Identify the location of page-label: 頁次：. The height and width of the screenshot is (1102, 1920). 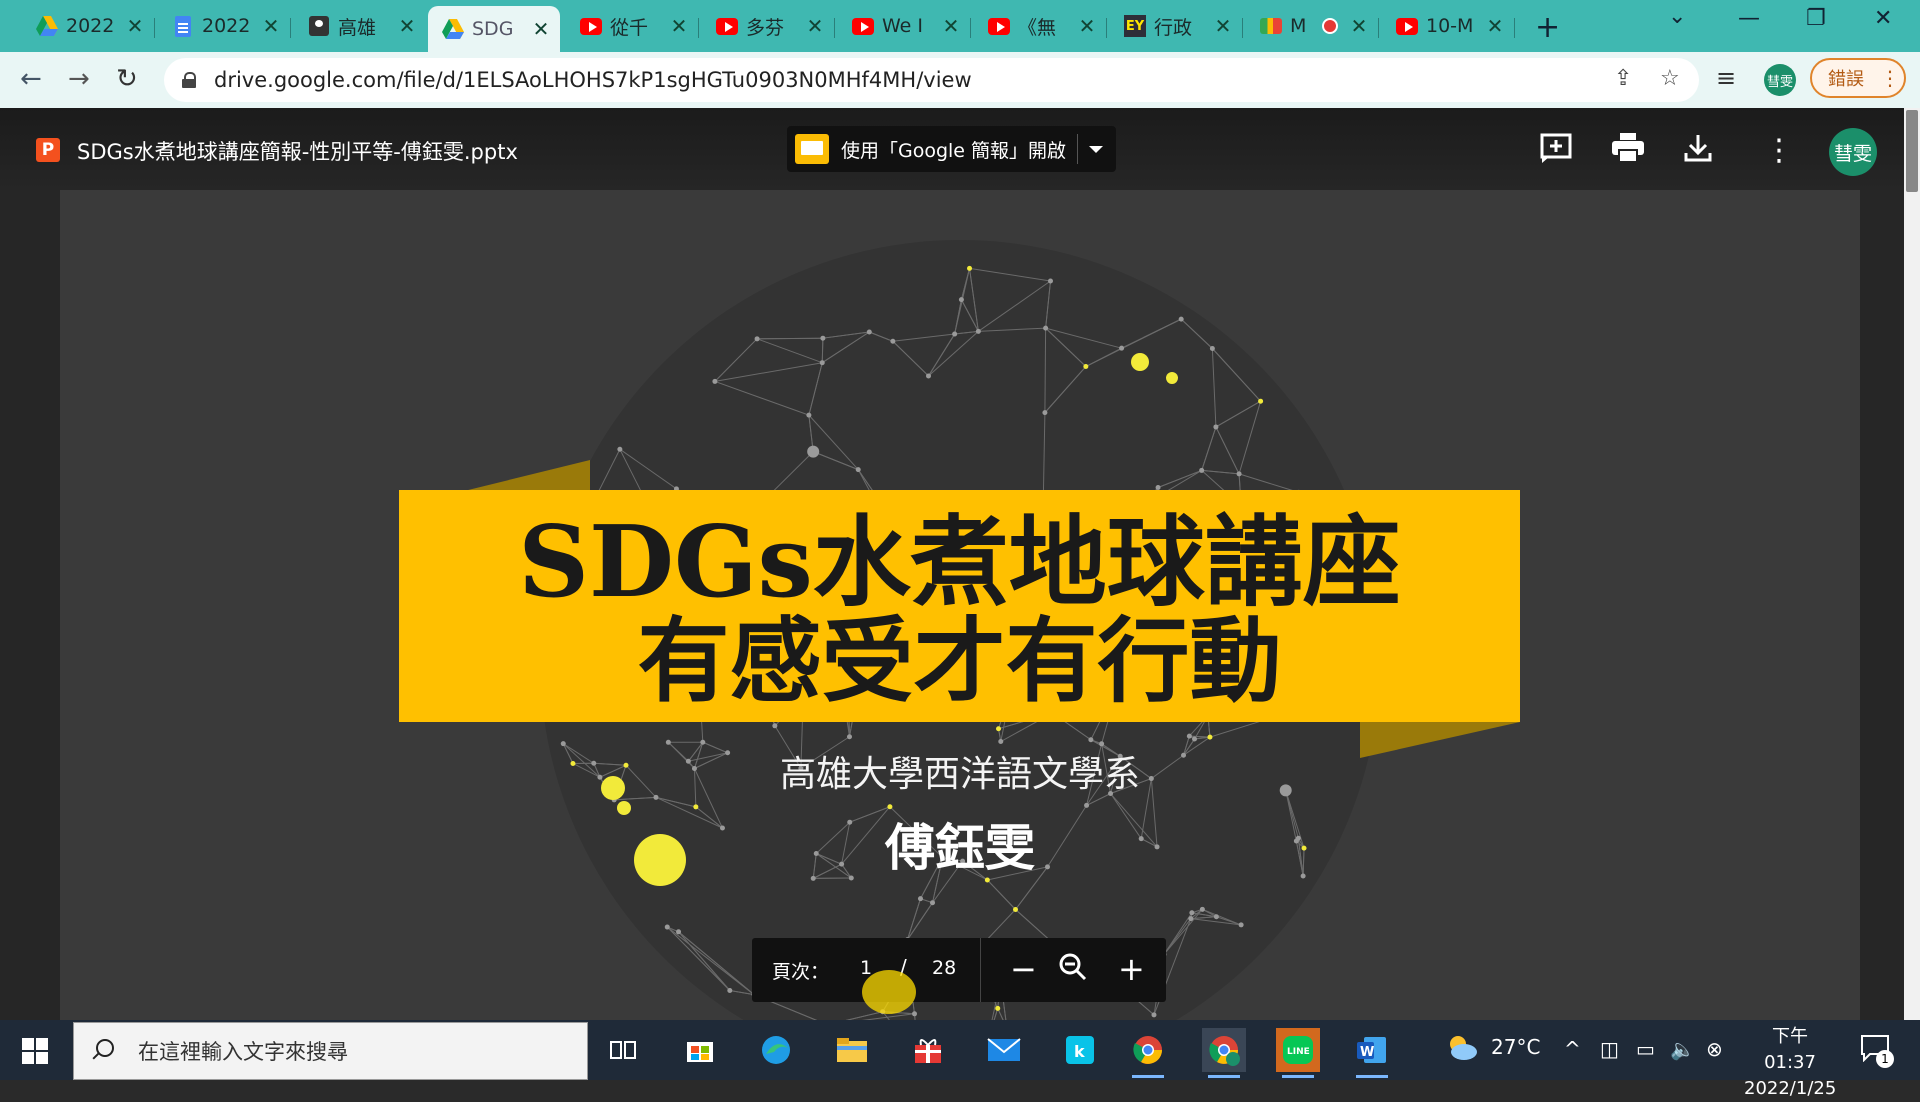
(800, 970).